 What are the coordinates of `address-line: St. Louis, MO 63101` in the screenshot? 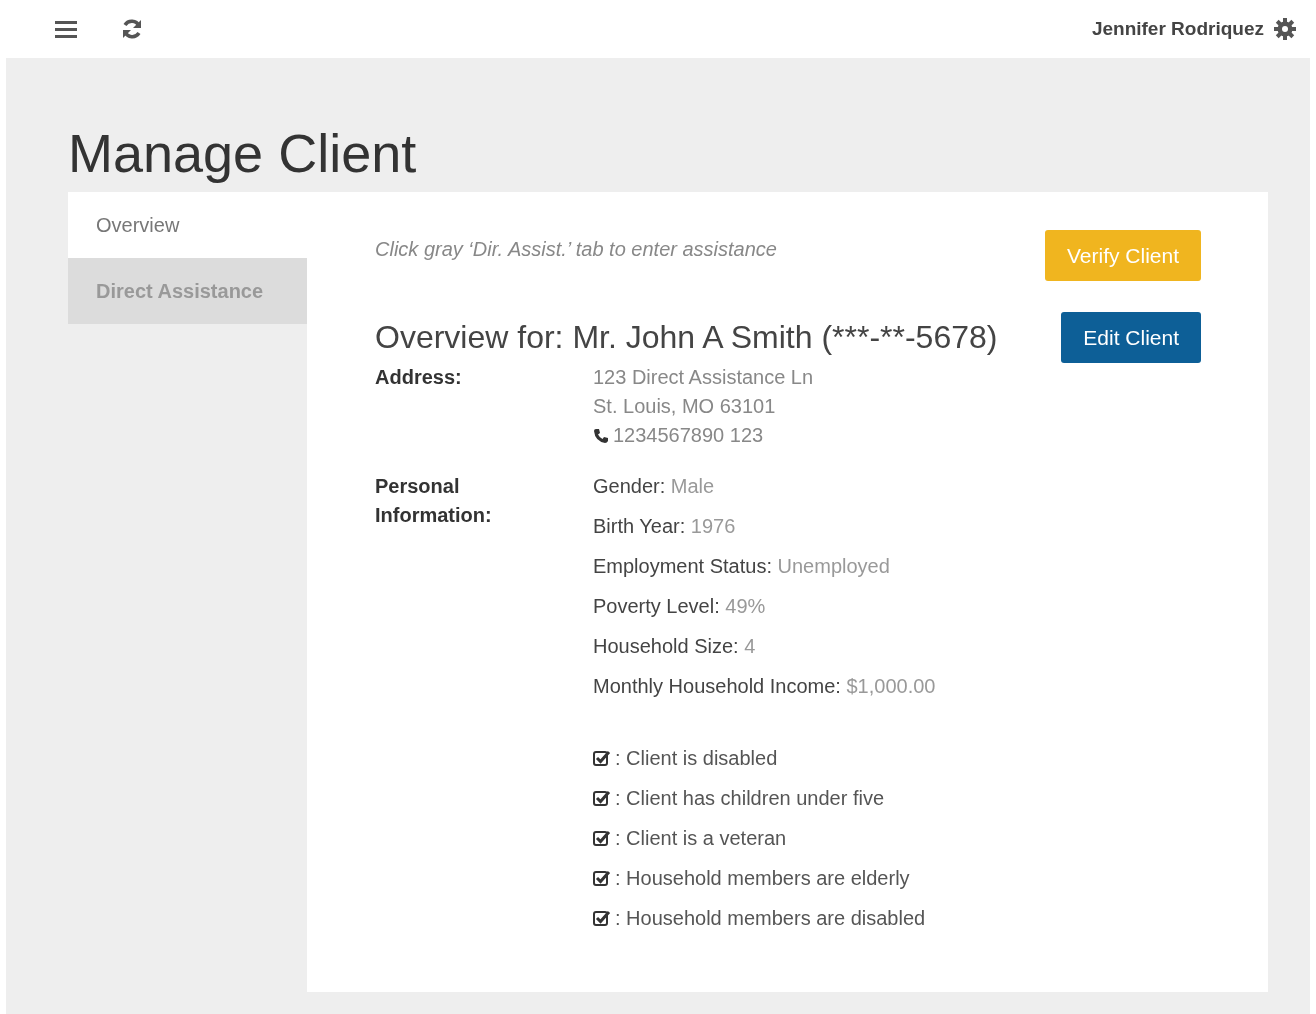 It's located at (685, 406).